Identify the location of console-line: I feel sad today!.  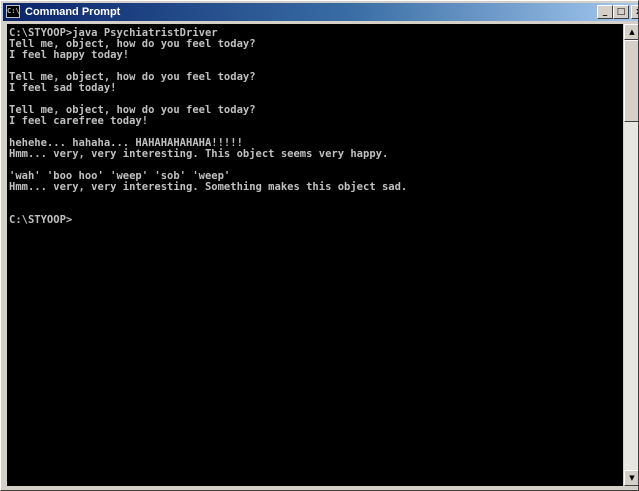
(63, 88).